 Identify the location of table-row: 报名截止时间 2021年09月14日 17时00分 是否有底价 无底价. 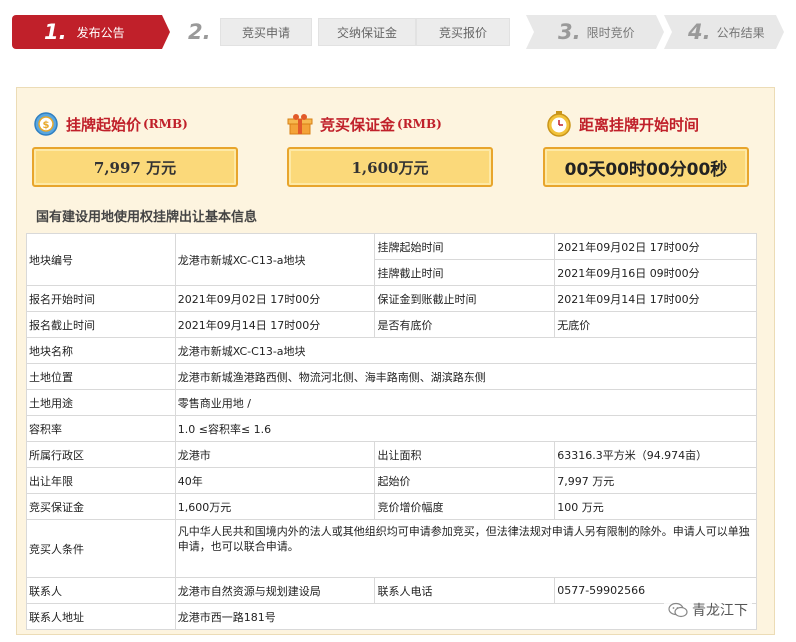
(391, 324).